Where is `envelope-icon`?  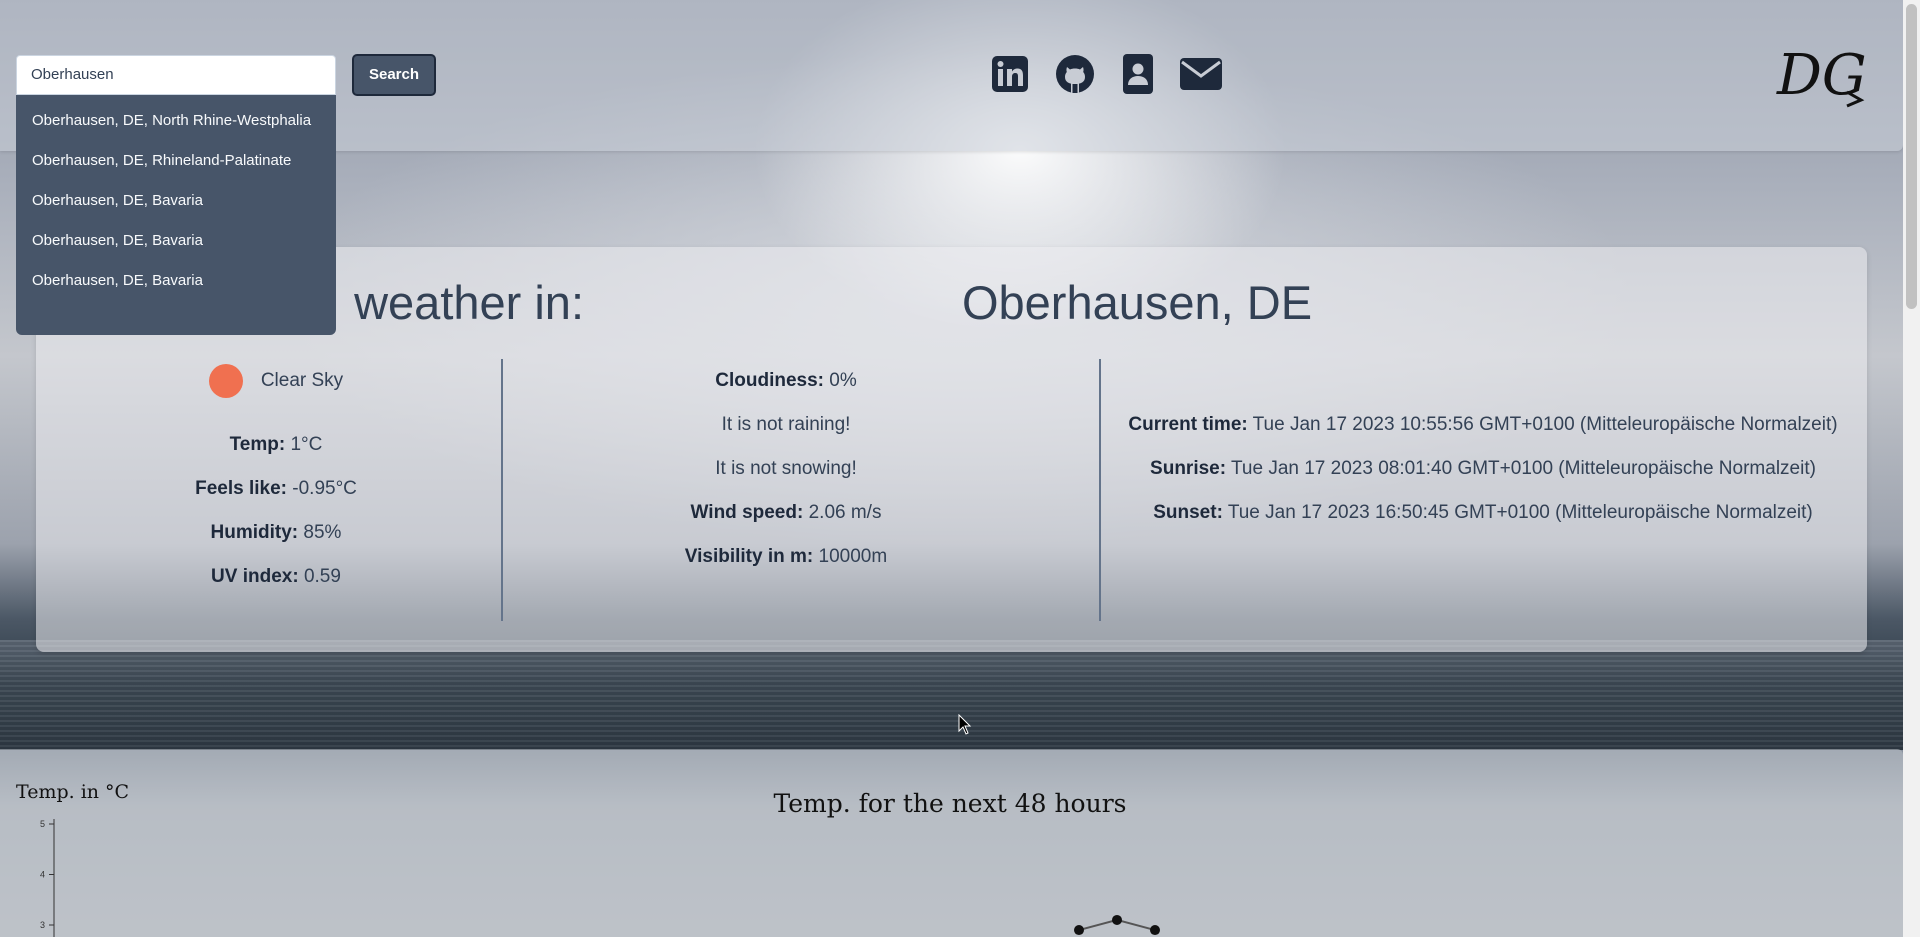
envelope-icon is located at coordinates (1201, 74).